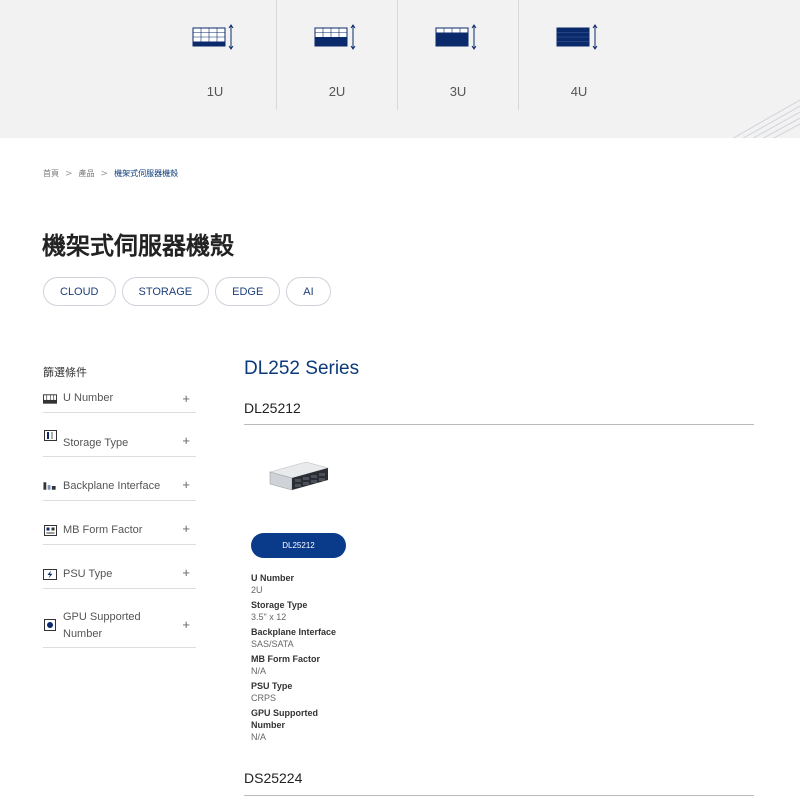 This screenshot has height=802, width=800. I want to click on pill-cloud: CLOUD, so click(79, 291).